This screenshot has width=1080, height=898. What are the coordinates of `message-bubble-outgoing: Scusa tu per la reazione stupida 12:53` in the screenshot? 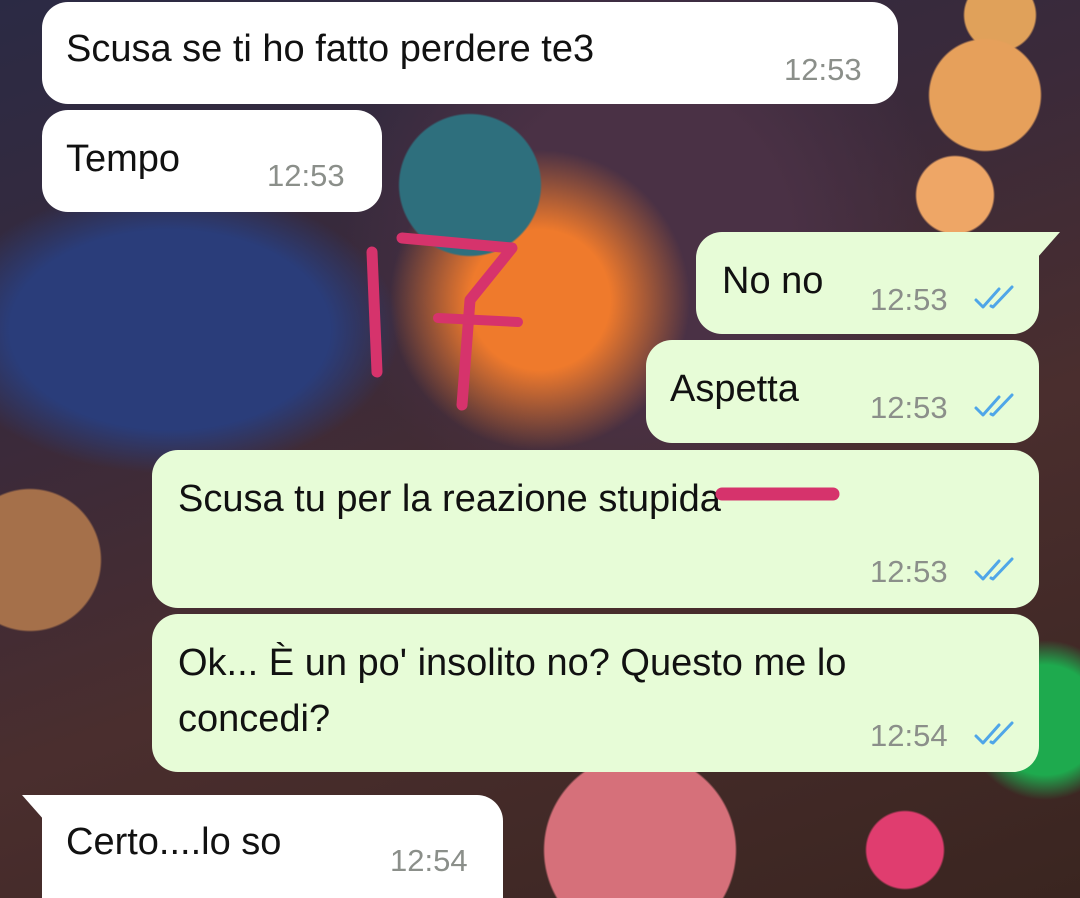 It's located at (595, 529).